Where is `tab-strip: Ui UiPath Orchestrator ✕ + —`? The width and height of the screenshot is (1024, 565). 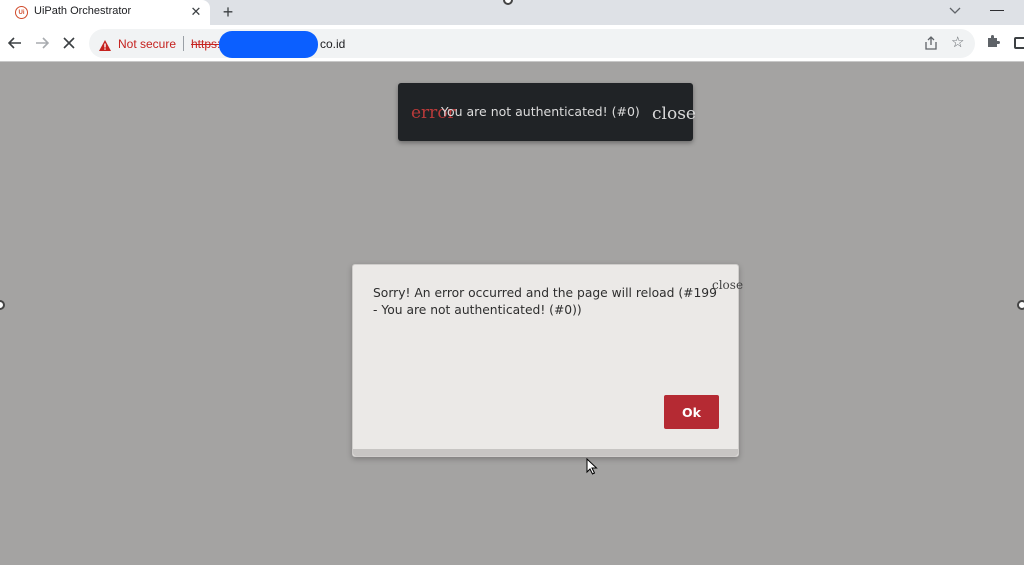 tab-strip: Ui UiPath Orchestrator ✕ + — is located at coordinates (512, 12).